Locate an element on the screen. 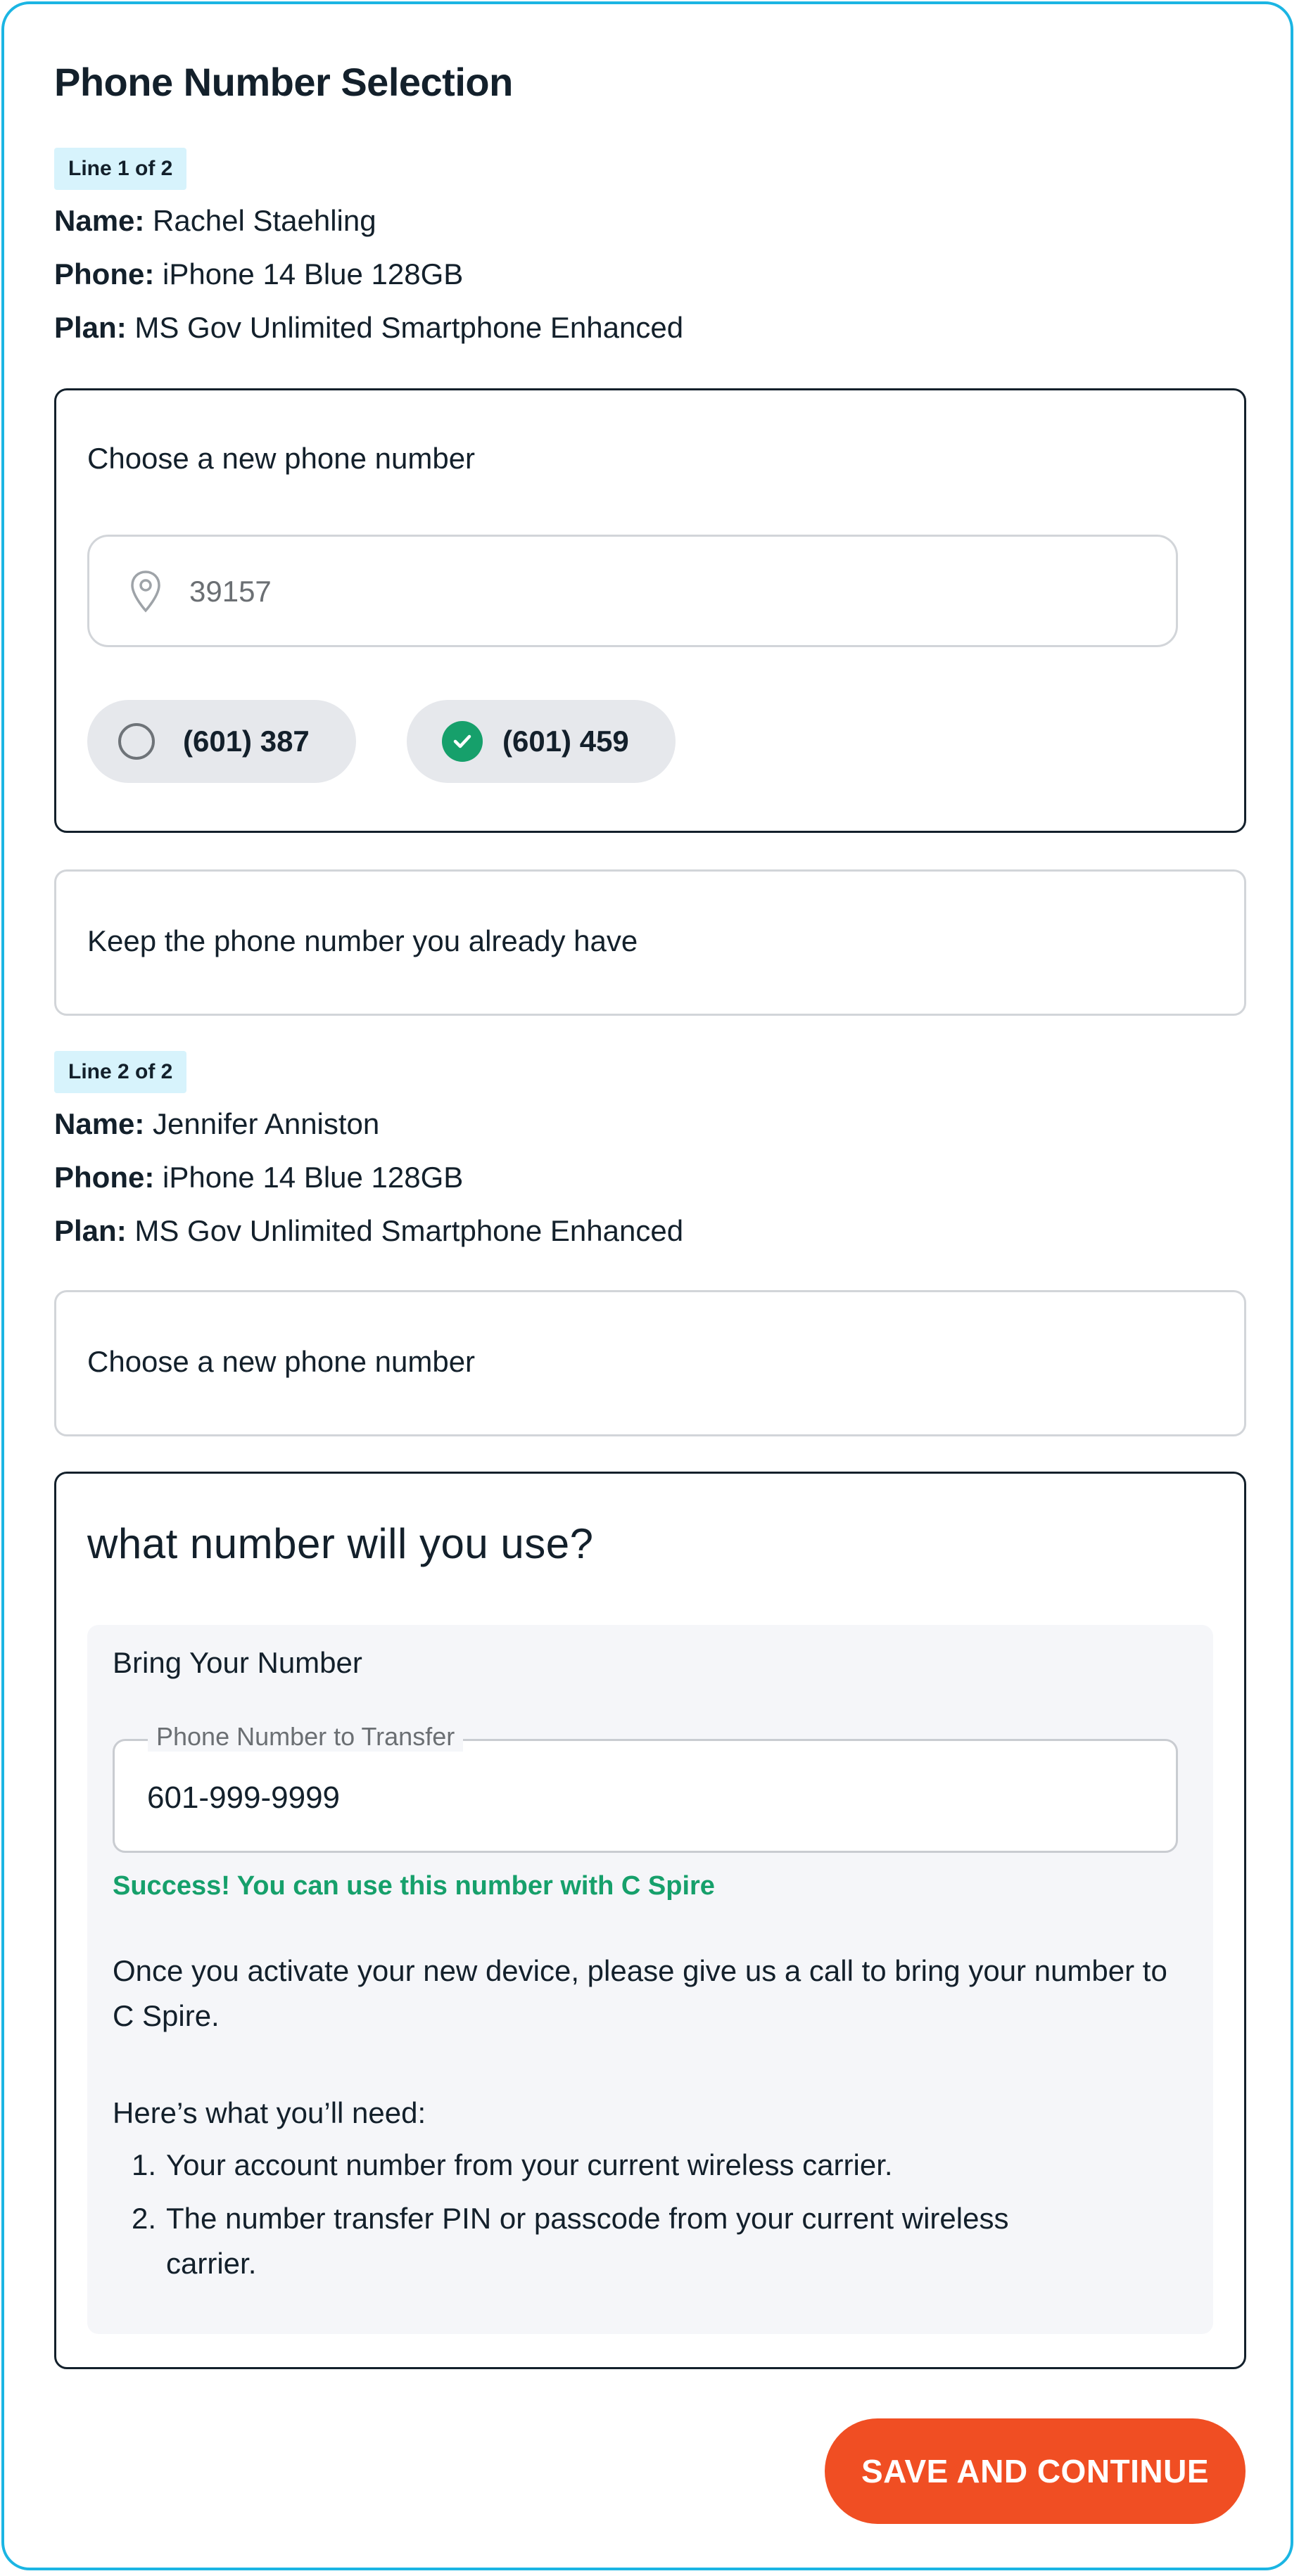 The image size is (1299, 2576). keep-existing-number-label: Keep the phone number you already have is located at coordinates (363, 940).